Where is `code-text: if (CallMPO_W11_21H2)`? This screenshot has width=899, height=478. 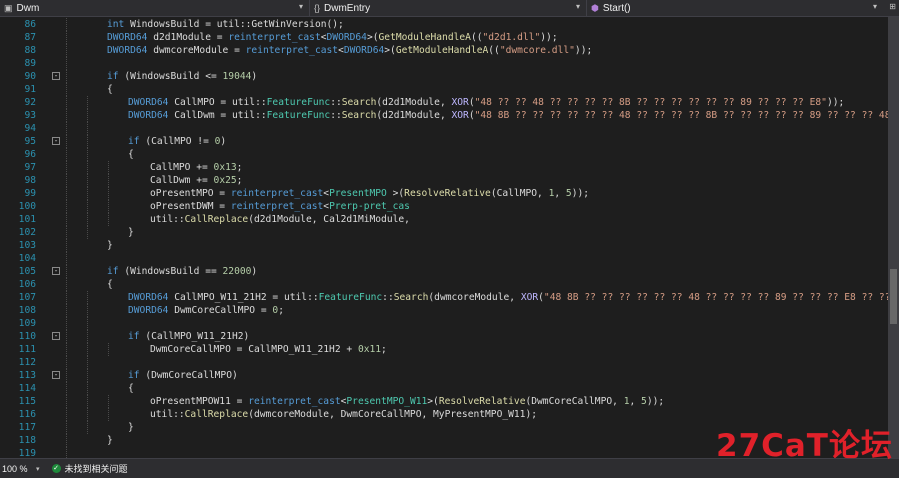 code-text: if (CallMPO_W11_21H2) is located at coordinates (188, 336).